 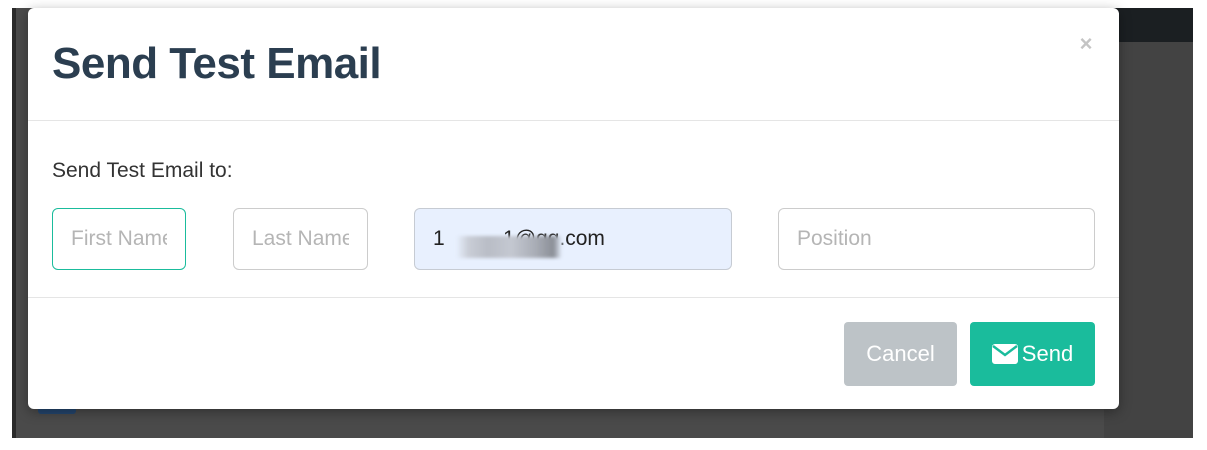 What do you see at coordinates (217, 63) in the screenshot?
I see `modal-title: Send Test Email` at bounding box center [217, 63].